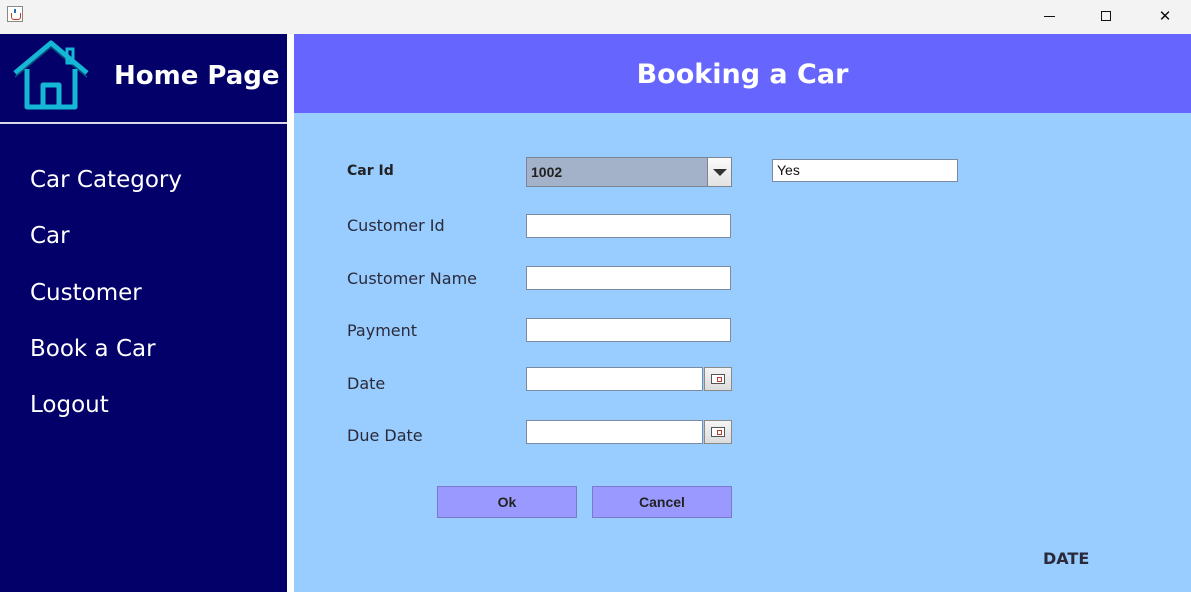 Image resolution: width=1191 pixels, height=592 pixels. What do you see at coordinates (86, 293) in the screenshot?
I see `sidebar-item-customer: Customer` at bounding box center [86, 293].